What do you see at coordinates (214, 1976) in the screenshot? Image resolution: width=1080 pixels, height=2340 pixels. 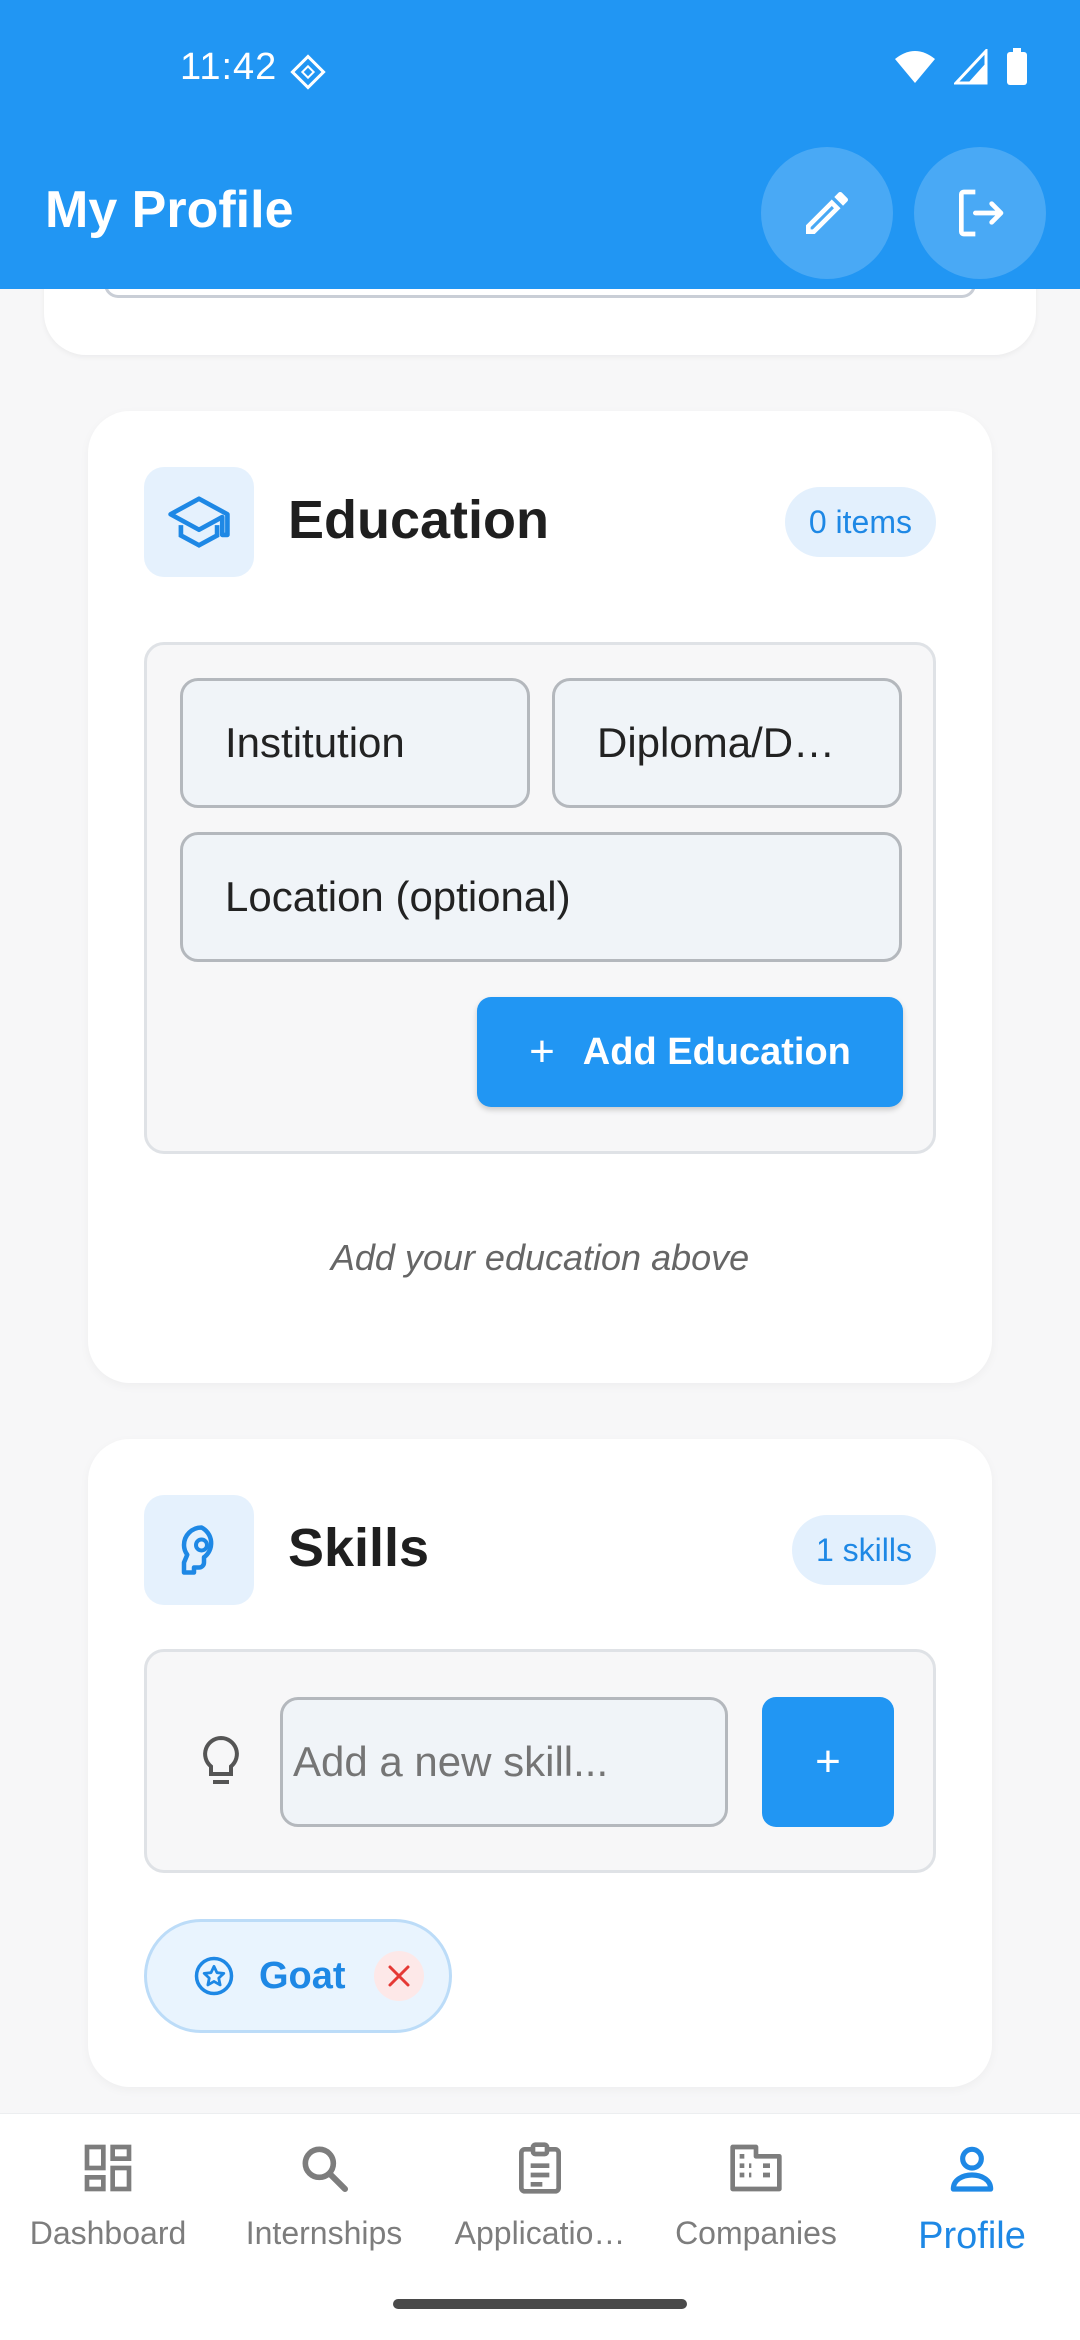 I see `star-badge-icon` at bounding box center [214, 1976].